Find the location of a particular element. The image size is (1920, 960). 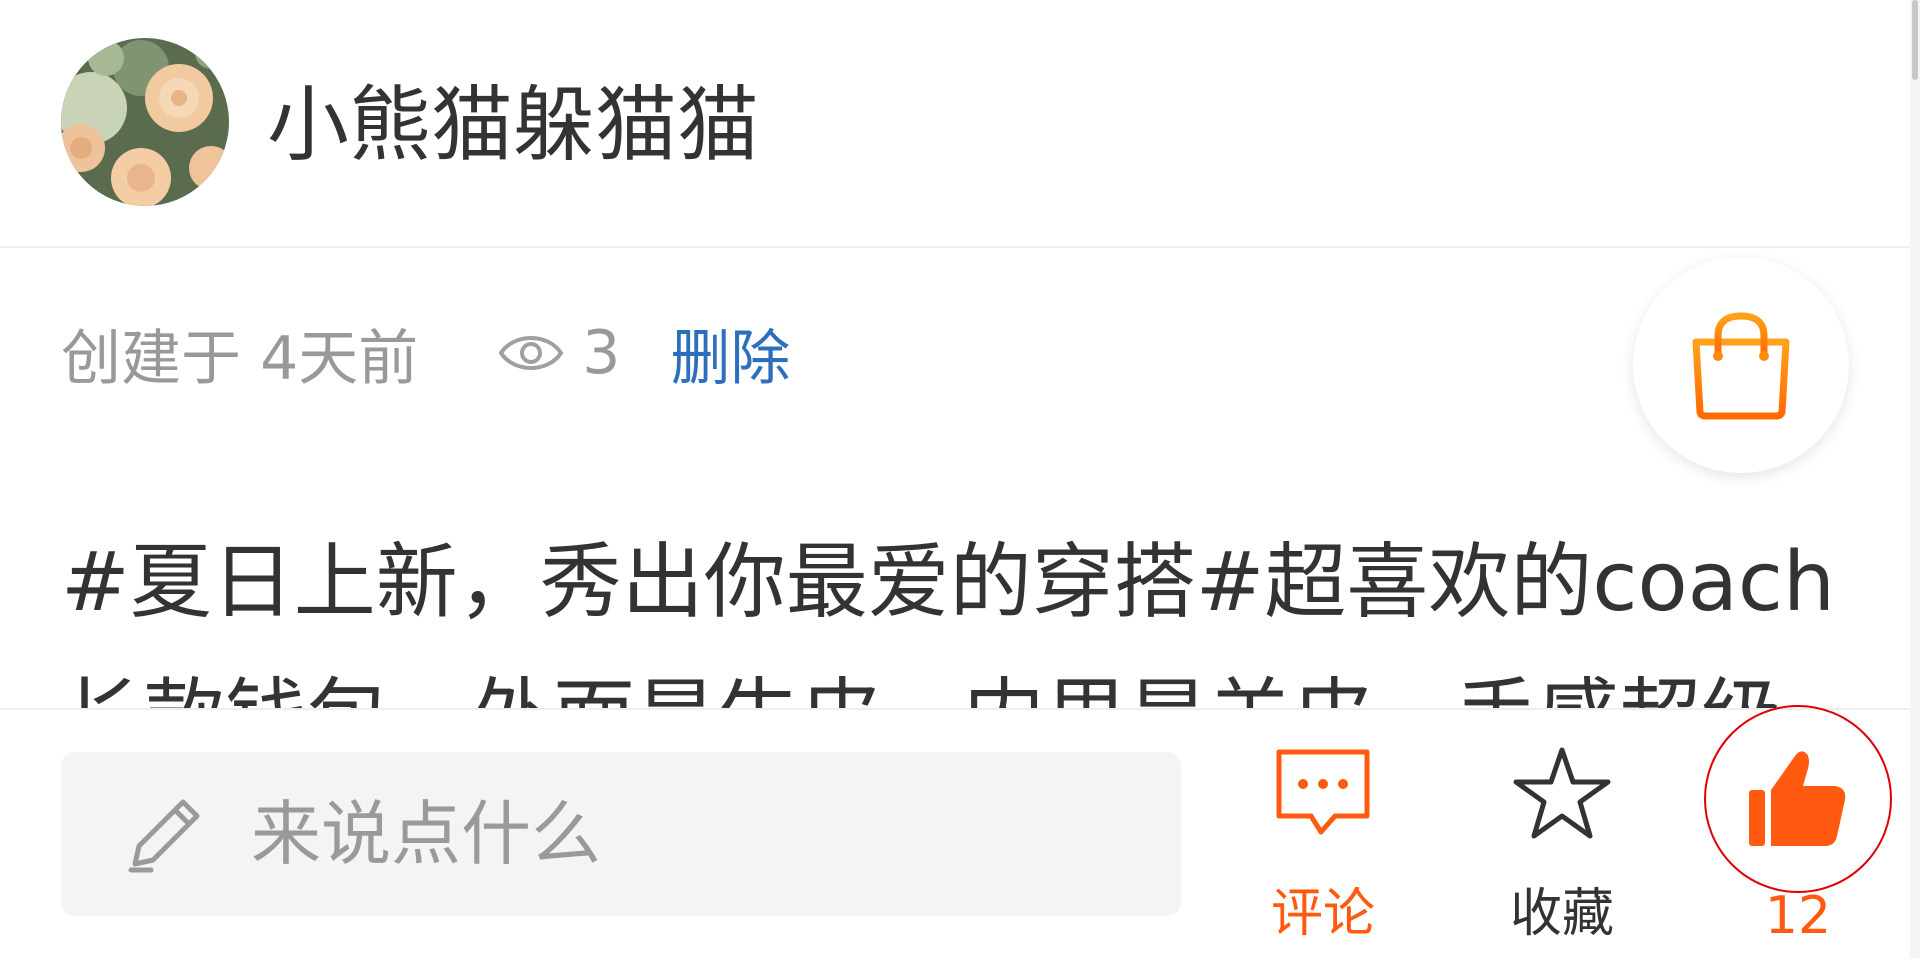

like-count: 12 is located at coordinates (1798, 916).